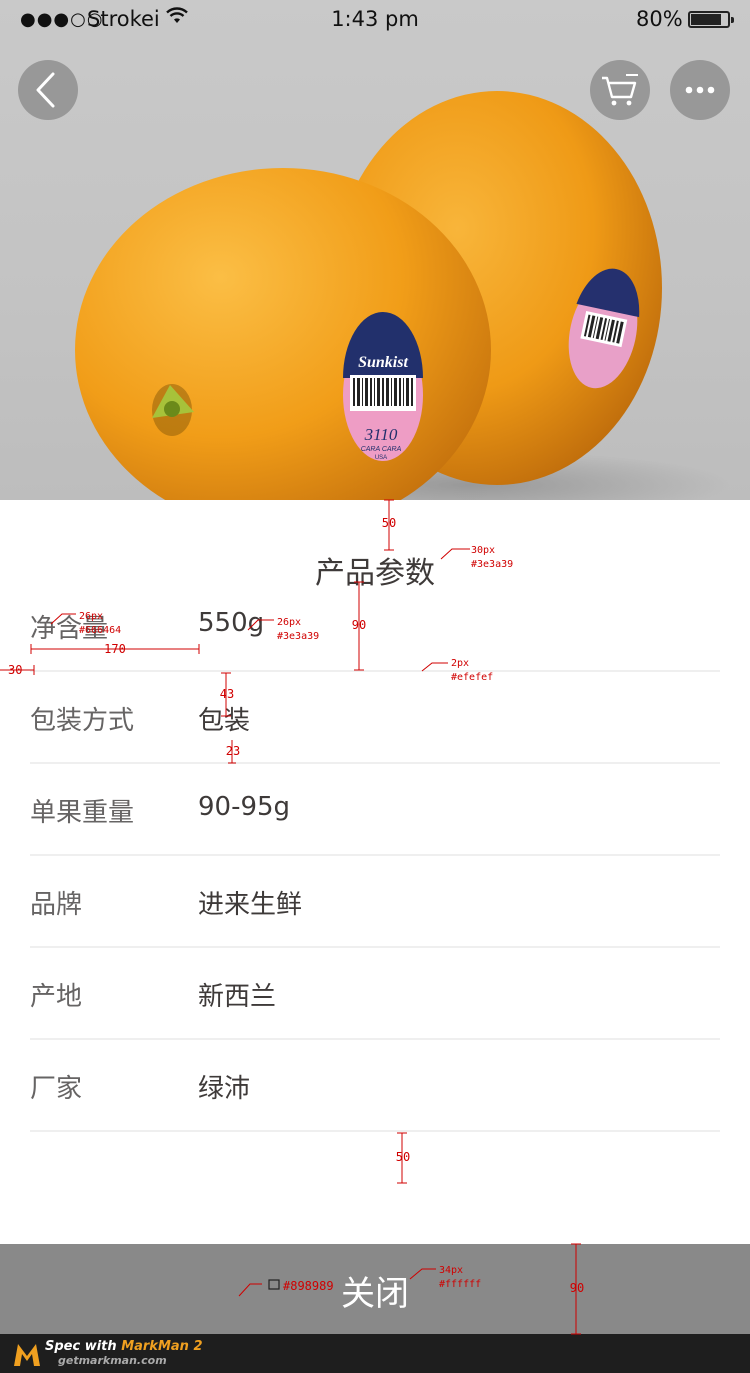 Image resolution: width=750 pixels, height=1373 pixels. I want to click on param-value: 绿沛, so click(224, 1089).